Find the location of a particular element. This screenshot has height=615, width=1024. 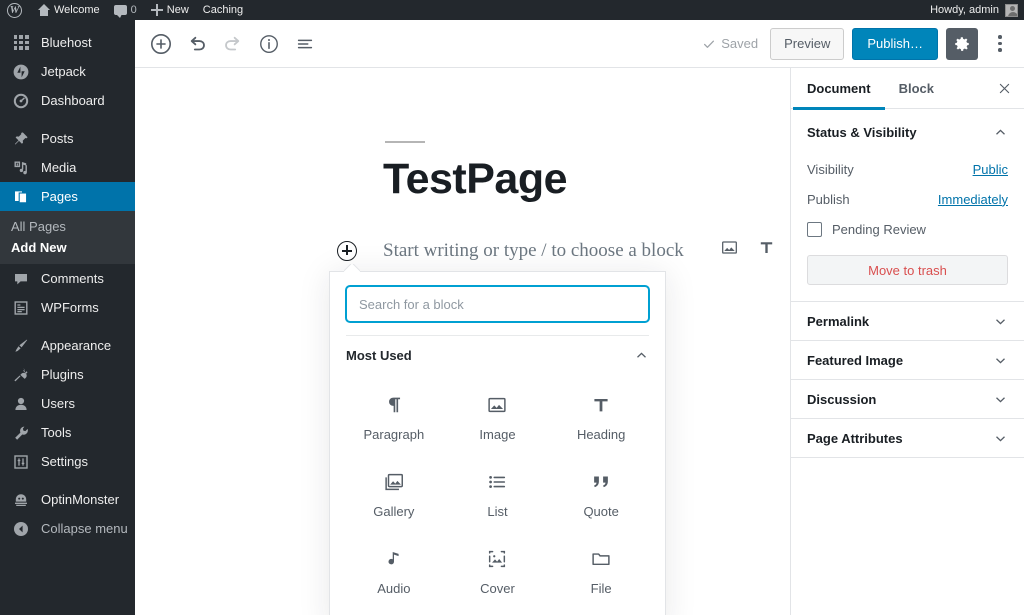

pending-review-checkbox is located at coordinates (814, 229).